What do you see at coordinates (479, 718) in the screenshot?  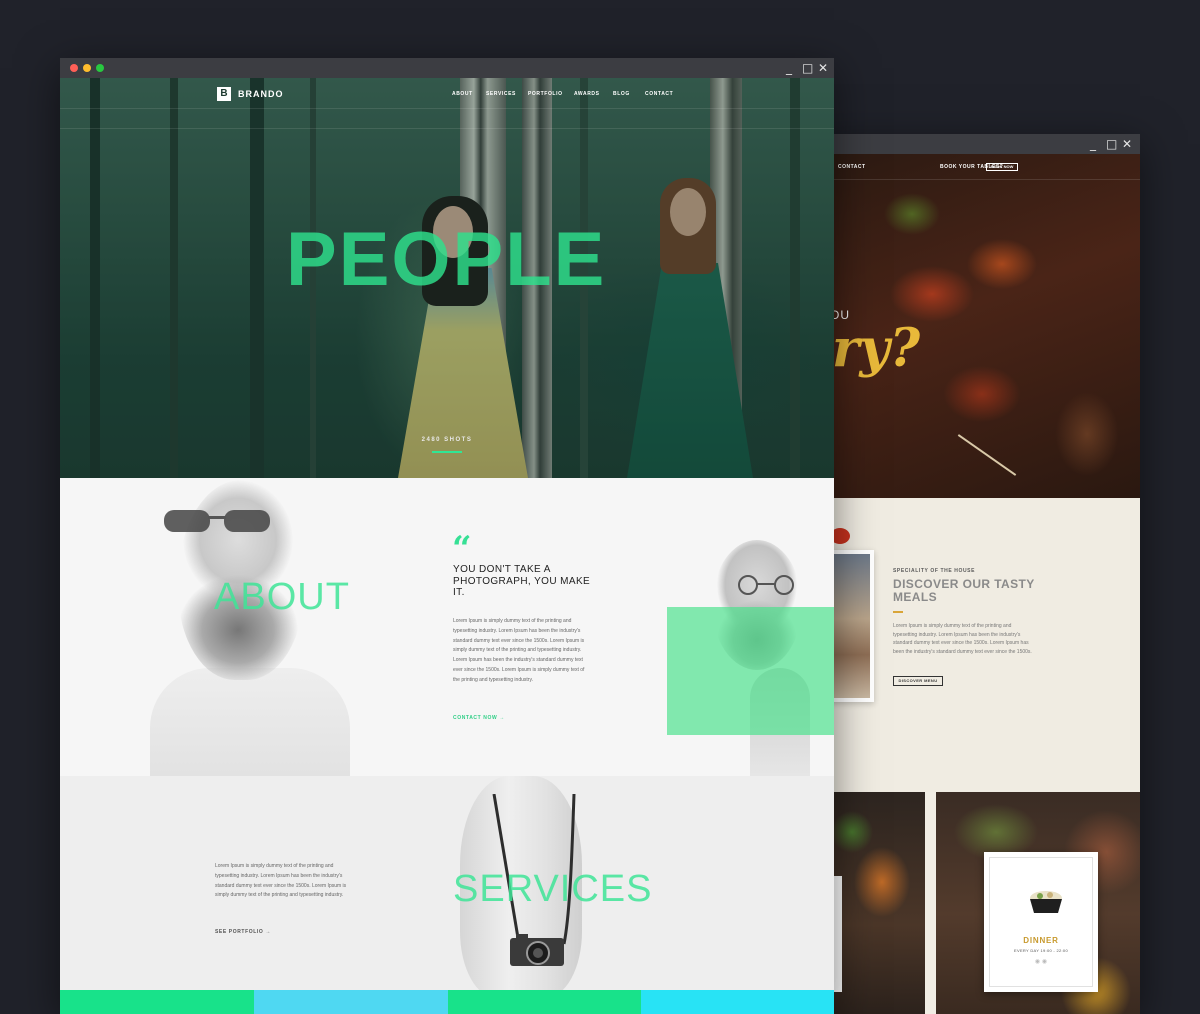 I see `contact-now-link: CONTACT NOW →` at bounding box center [479, 718].